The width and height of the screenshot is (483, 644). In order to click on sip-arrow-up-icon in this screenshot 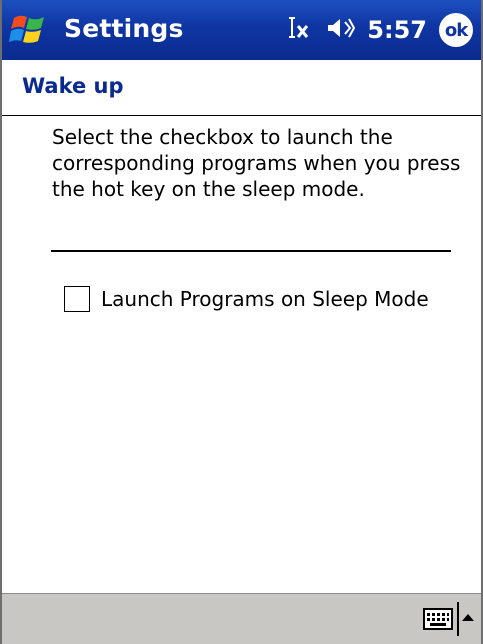, I will do `click(468, 617)`.